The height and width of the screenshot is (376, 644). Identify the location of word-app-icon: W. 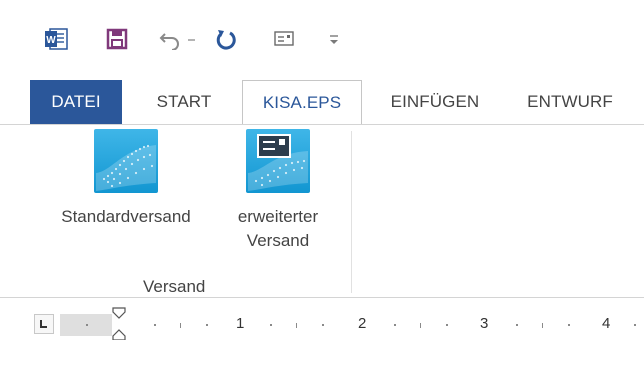
(56, 39).